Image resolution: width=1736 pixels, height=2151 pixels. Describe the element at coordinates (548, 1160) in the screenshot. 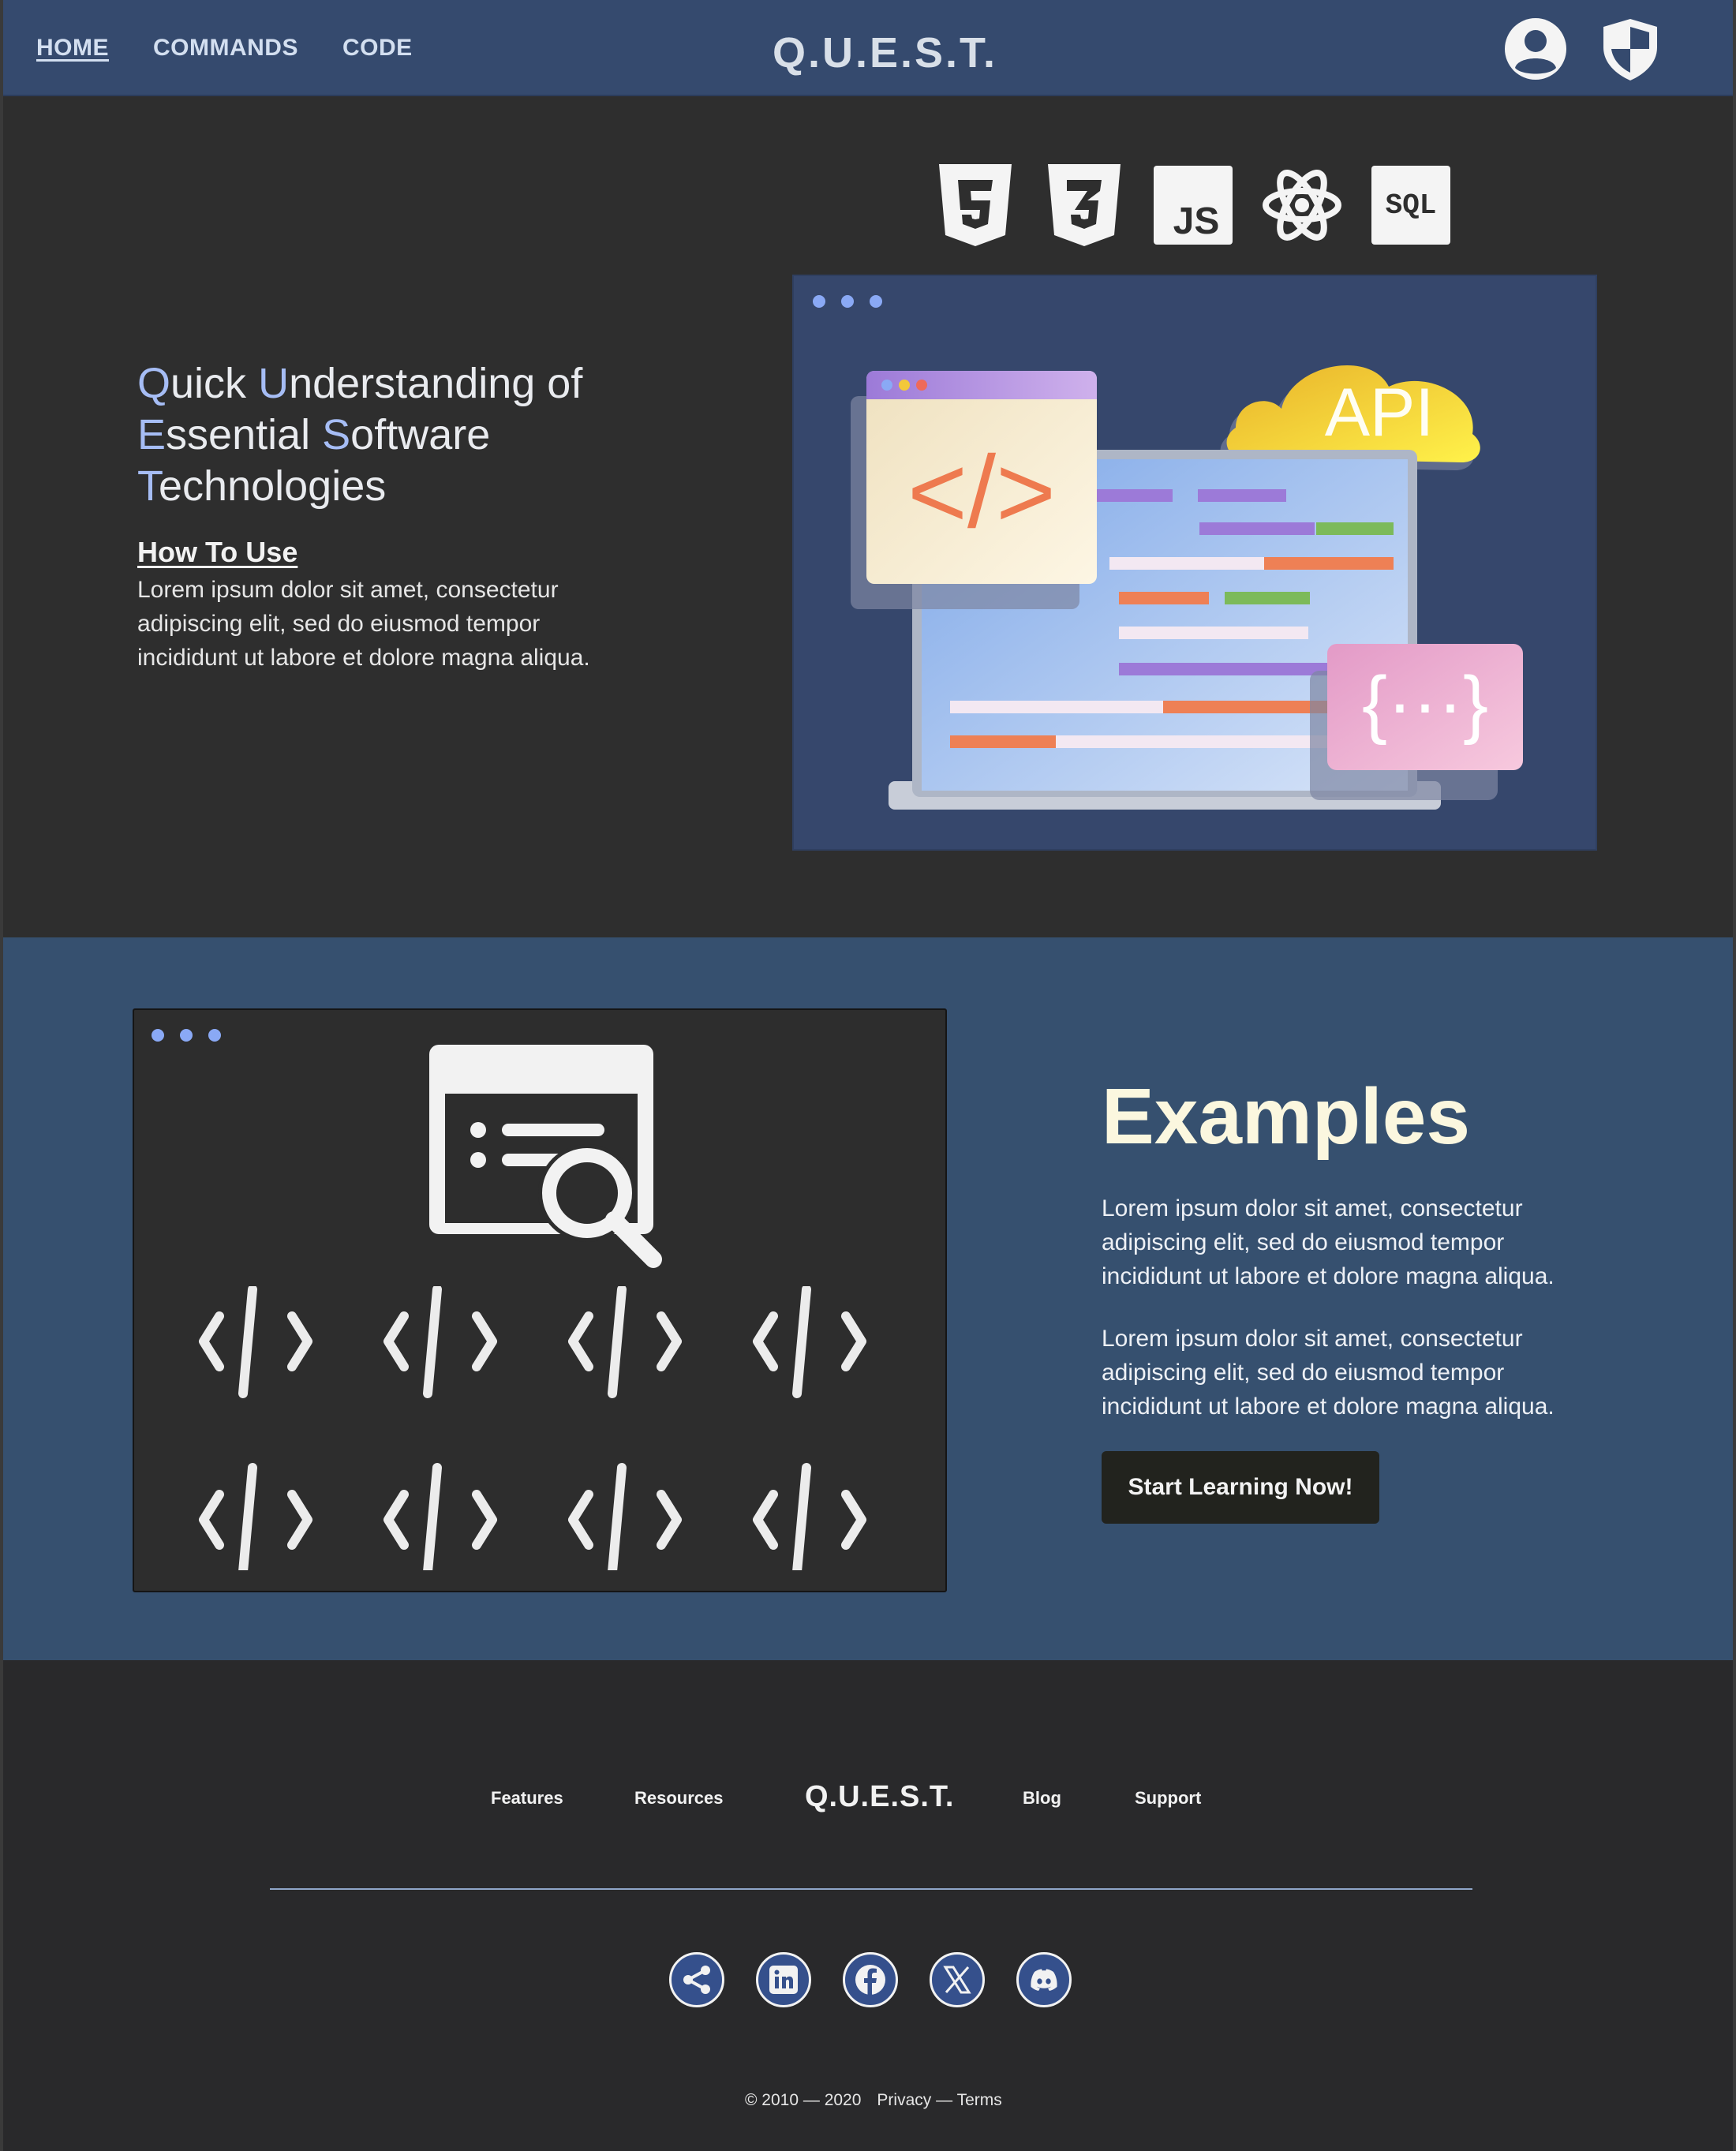

I see `search-document-icon` at that location.